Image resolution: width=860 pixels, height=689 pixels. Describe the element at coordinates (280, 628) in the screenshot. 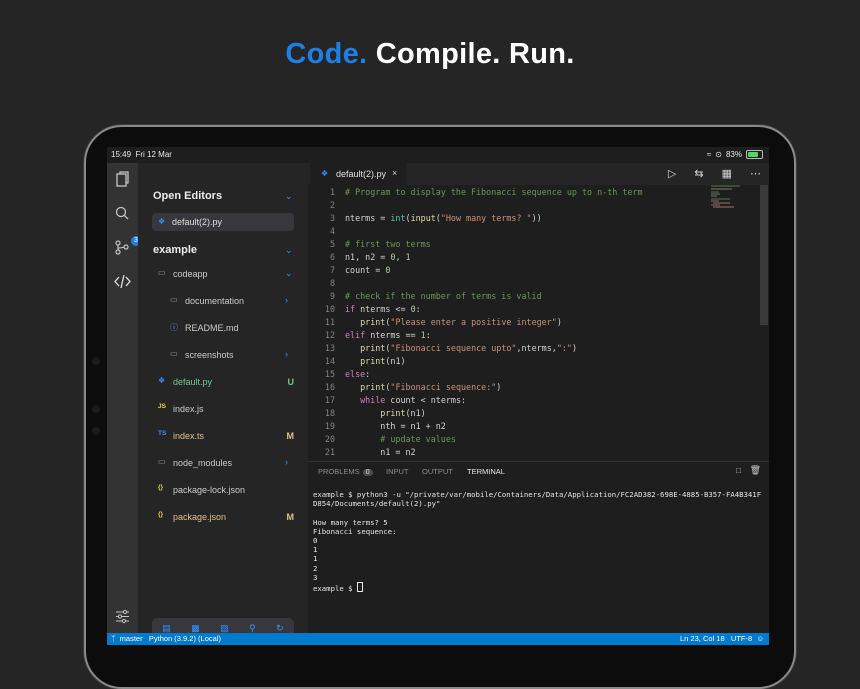

I see `refresh-icon: ↻` at that location.